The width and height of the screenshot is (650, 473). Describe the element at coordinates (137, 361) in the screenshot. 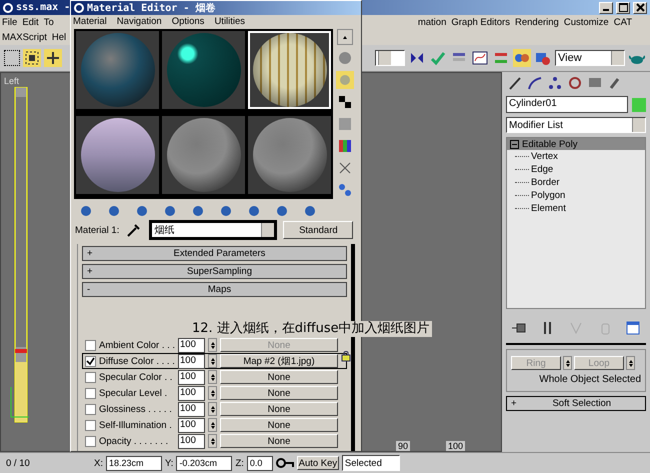

I see `map-channel-label: Diffuse Color . . . .` at that location.